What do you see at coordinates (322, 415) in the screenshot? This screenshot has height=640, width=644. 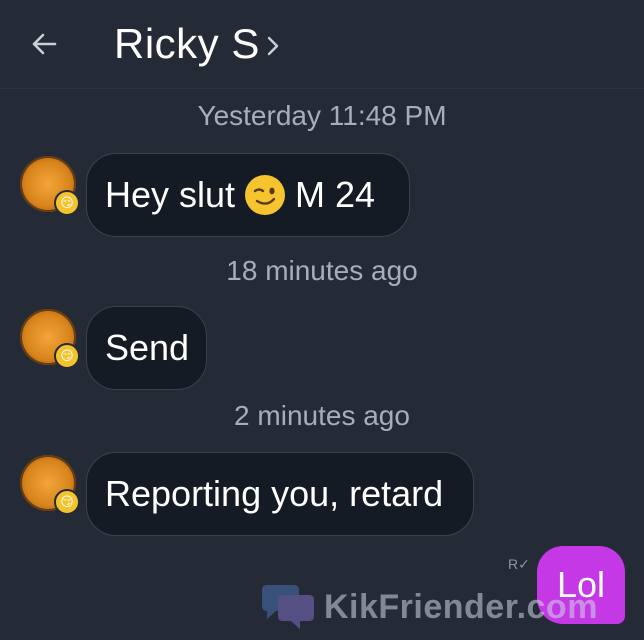 I see `timestamp: 2 minutes ago` at bounding box center [322, 415].